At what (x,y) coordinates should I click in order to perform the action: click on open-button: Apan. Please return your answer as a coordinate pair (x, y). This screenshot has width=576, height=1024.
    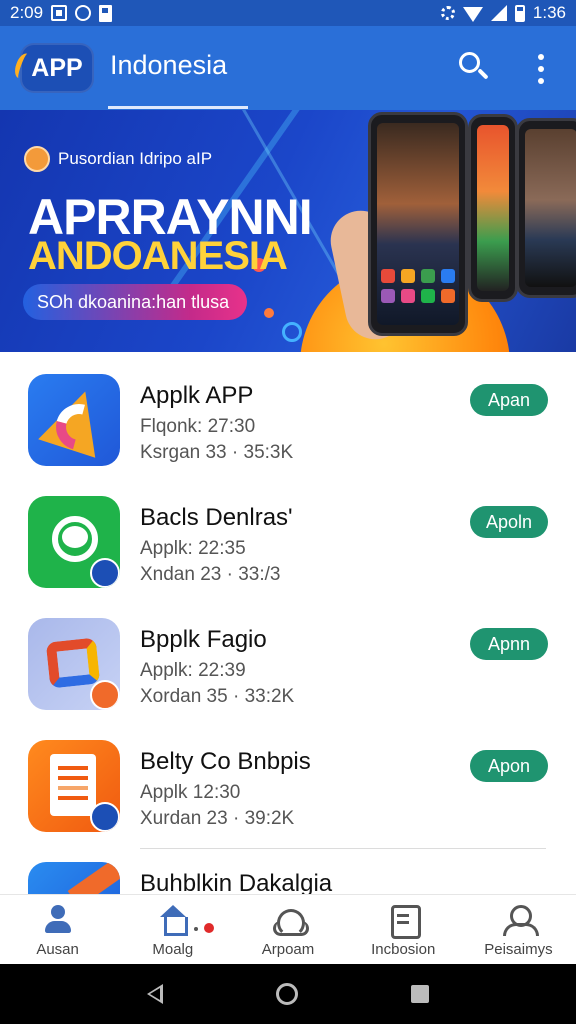
    Looking at the image, I should click on (509, 400).